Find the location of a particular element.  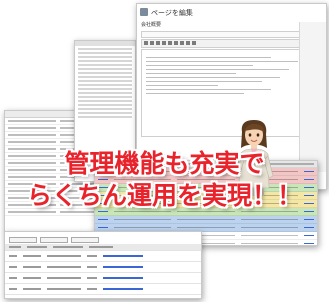

member-list-screenshot is located at coordinates (103, 265).